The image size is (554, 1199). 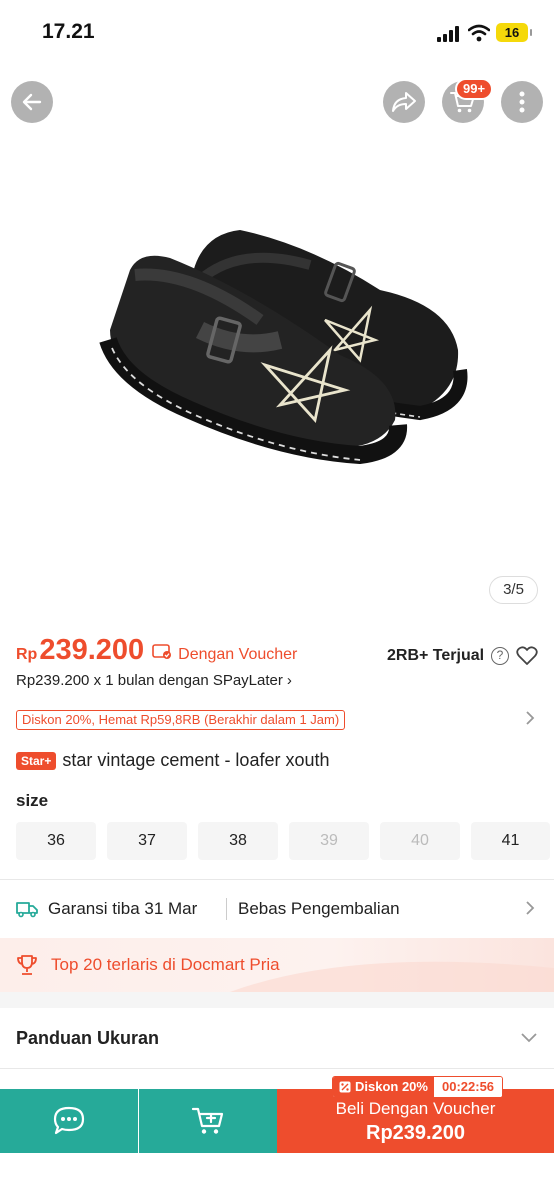 I want to click on free-returns: Bebas Pengembalian, so click(x=319, y=908).